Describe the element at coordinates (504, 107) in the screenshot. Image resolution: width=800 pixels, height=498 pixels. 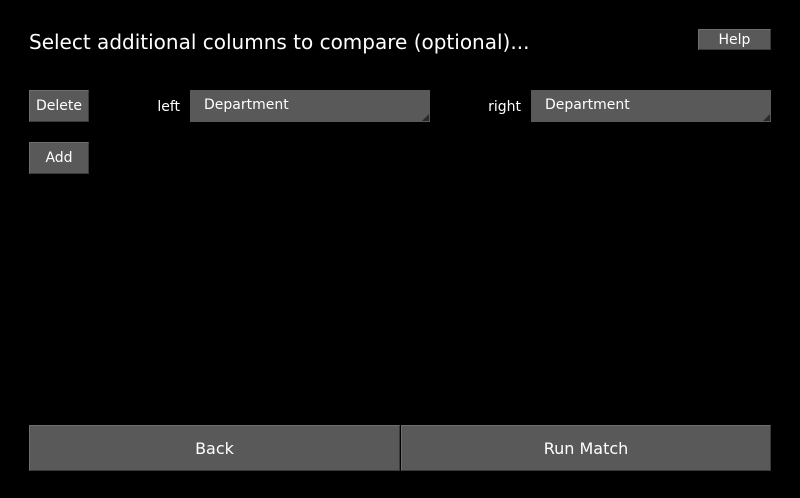
I see `right-column-label: right` at that location.